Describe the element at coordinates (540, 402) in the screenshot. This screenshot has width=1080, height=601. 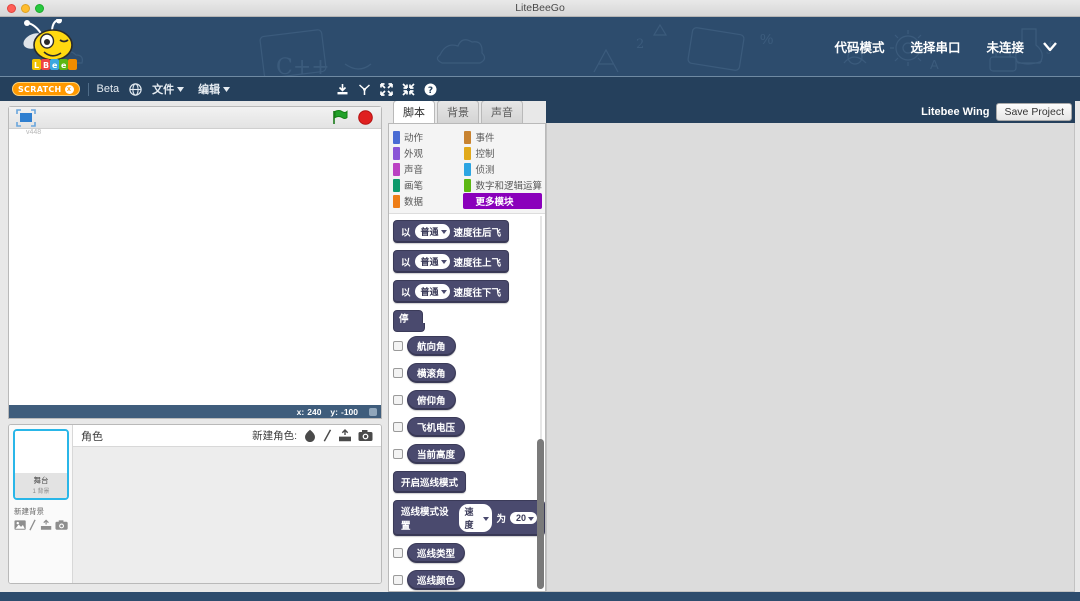
I see `palette-scrollbar` at that location.